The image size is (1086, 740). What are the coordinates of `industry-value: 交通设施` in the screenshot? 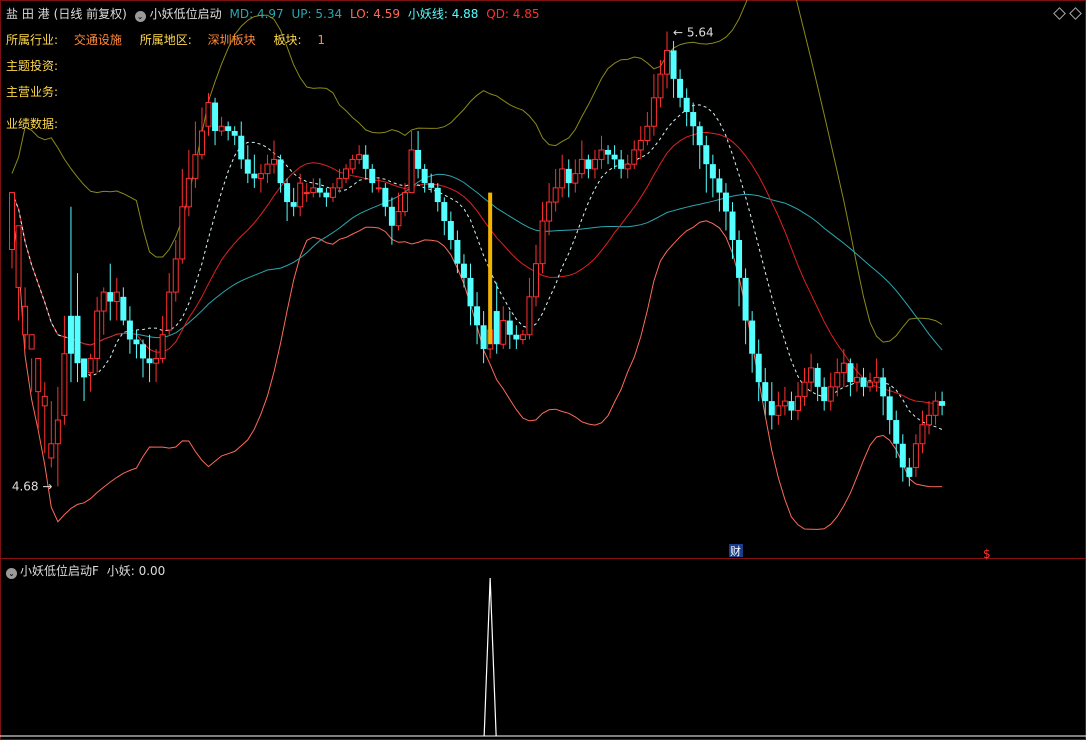 It's located at (98, 40).